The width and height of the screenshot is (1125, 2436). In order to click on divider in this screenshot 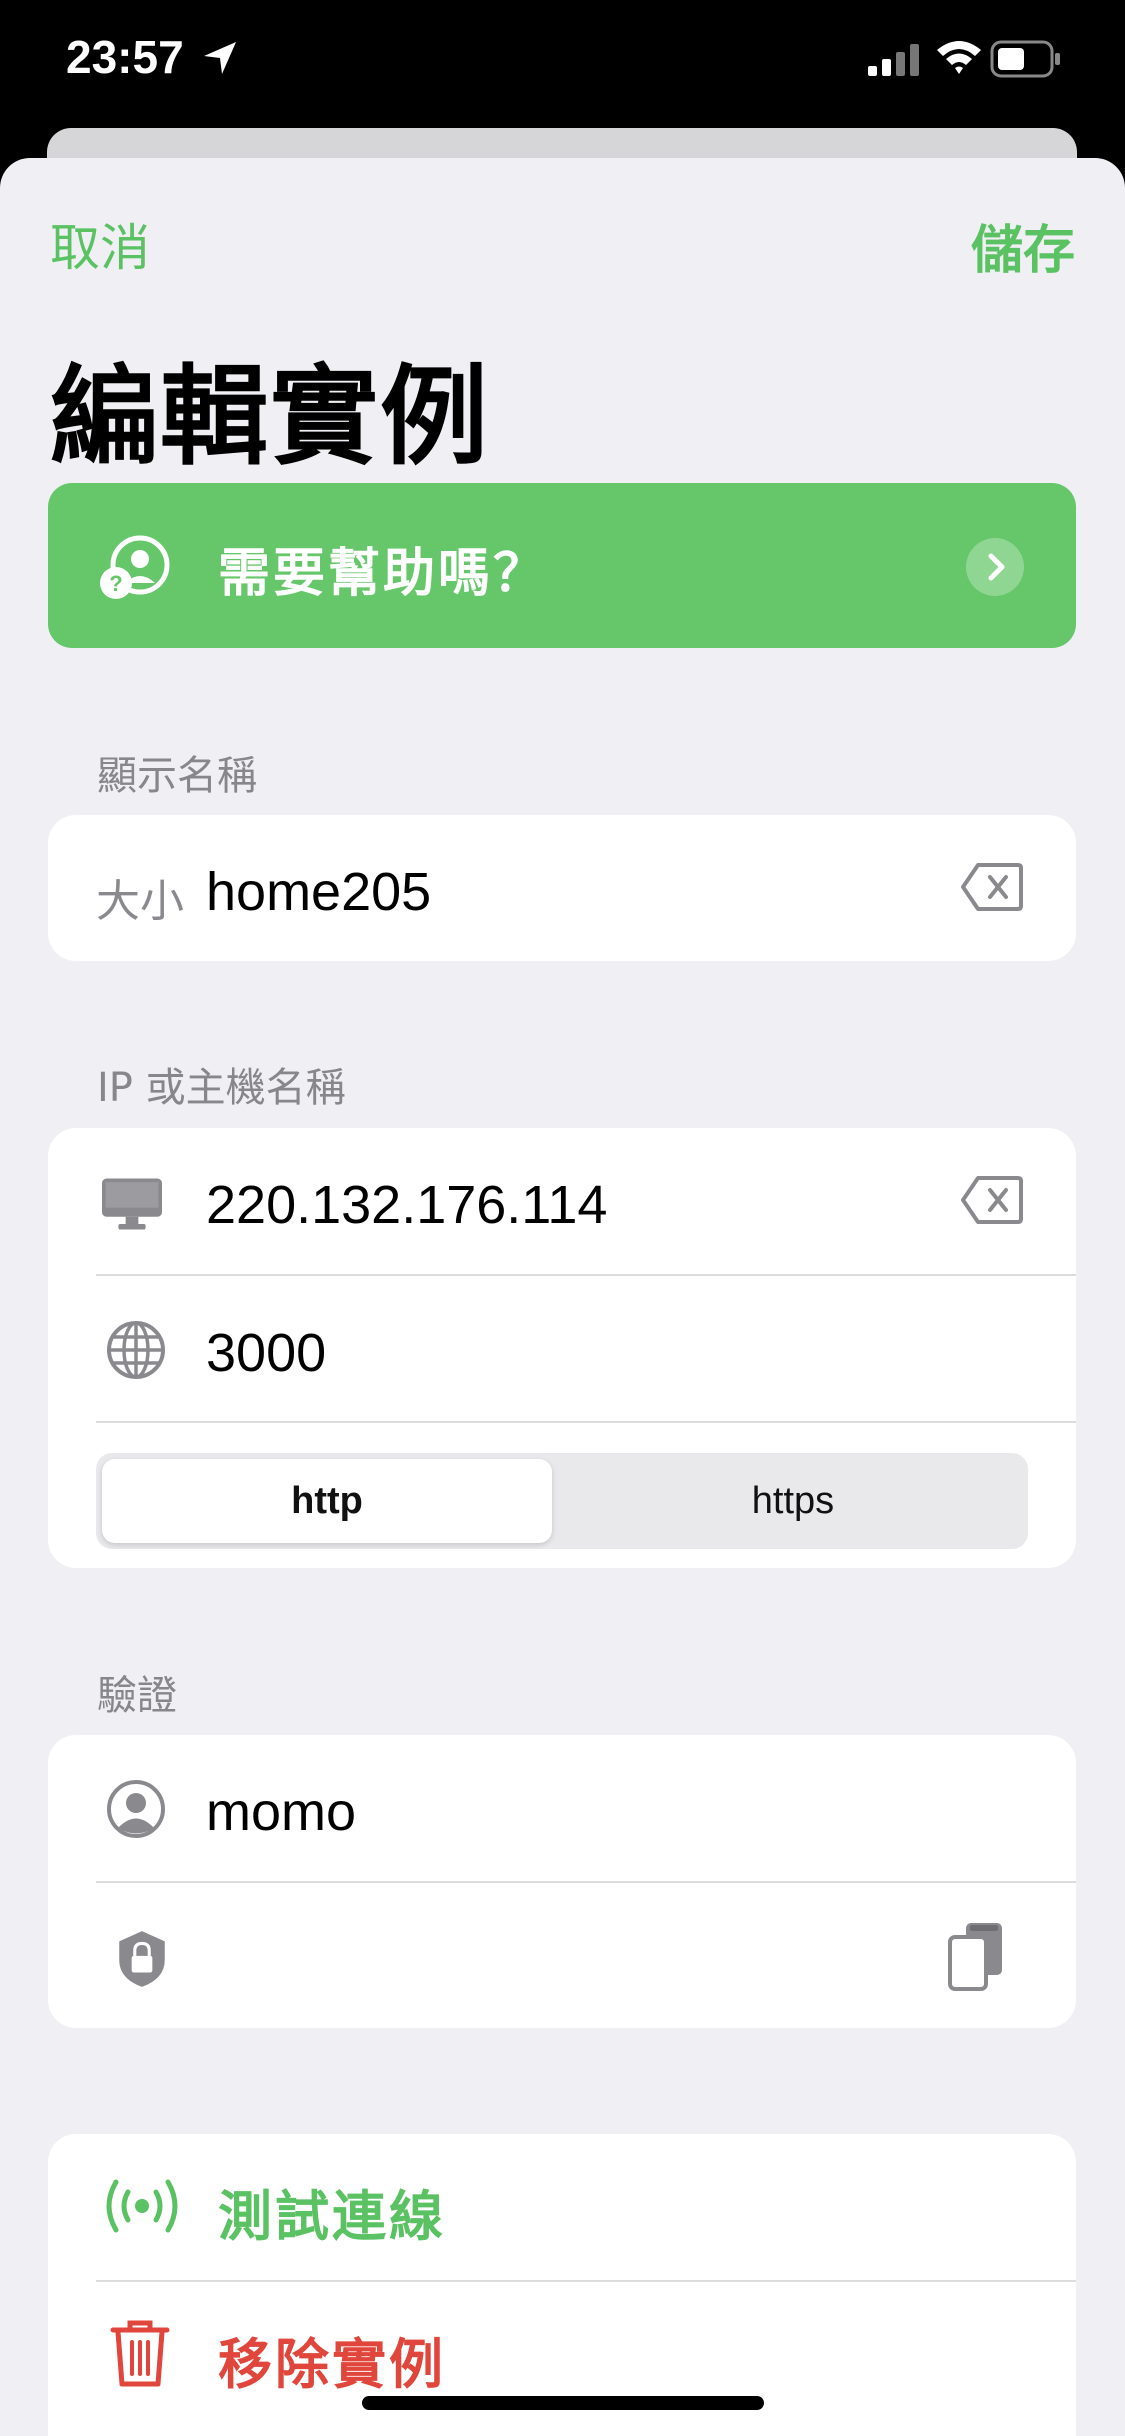, I will do `click(586, 1422)`.